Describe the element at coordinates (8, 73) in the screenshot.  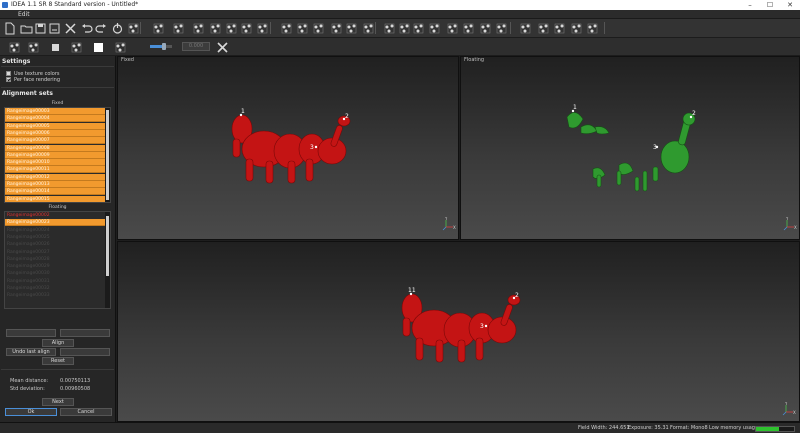
I see `use-texture-colors-checkbox` at that location.